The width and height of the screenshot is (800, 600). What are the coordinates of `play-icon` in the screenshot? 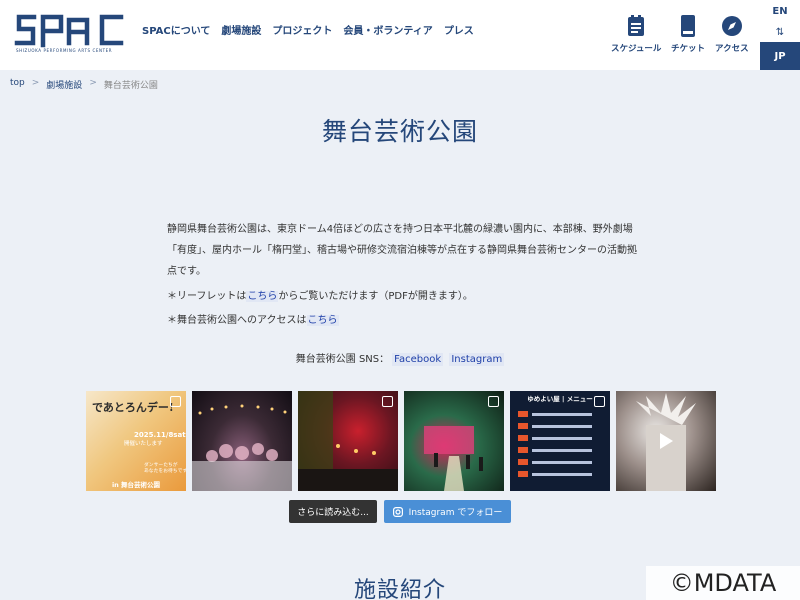 It's located at (666, 441).